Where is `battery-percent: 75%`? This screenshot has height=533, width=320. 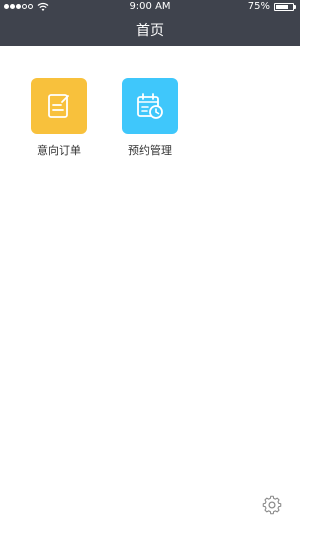
battery-percent: 75% is located at coordinates (258, 6).